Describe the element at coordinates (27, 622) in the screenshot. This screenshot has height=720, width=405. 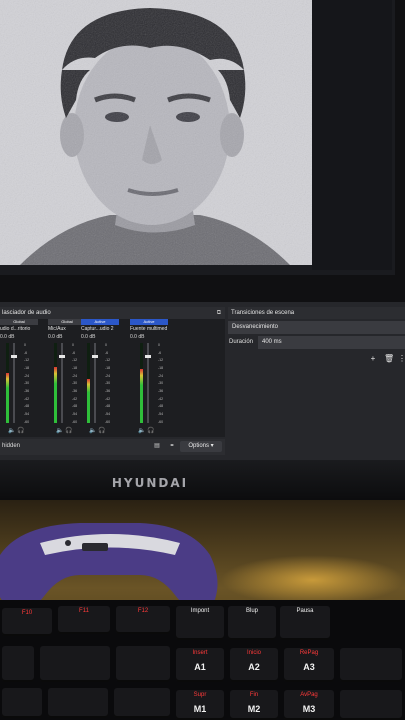
I see `key: F10` at that location.